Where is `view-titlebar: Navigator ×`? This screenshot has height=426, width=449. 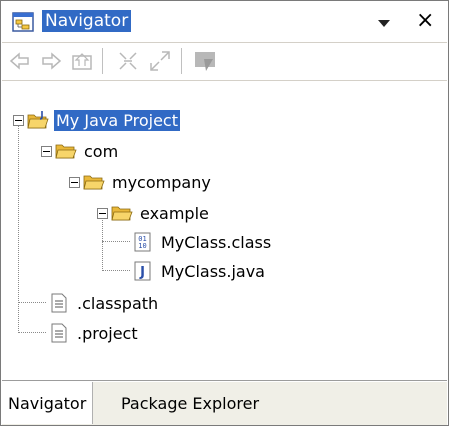 view-titlebar: Navigator × is located at coordinates (224, 22).